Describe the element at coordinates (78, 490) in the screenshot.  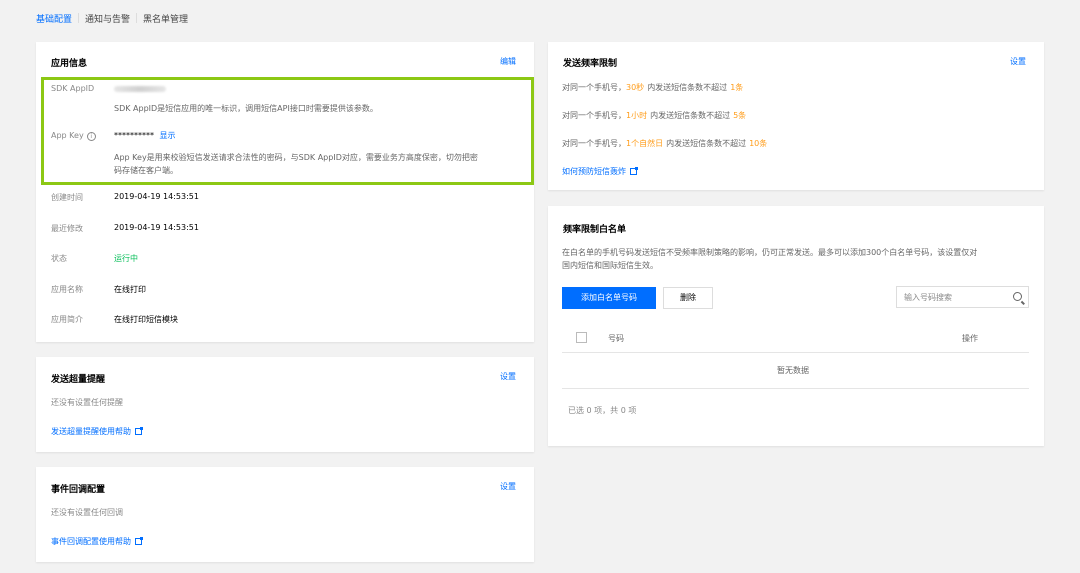
I see `callback-title: 事件回调配置` at that location.